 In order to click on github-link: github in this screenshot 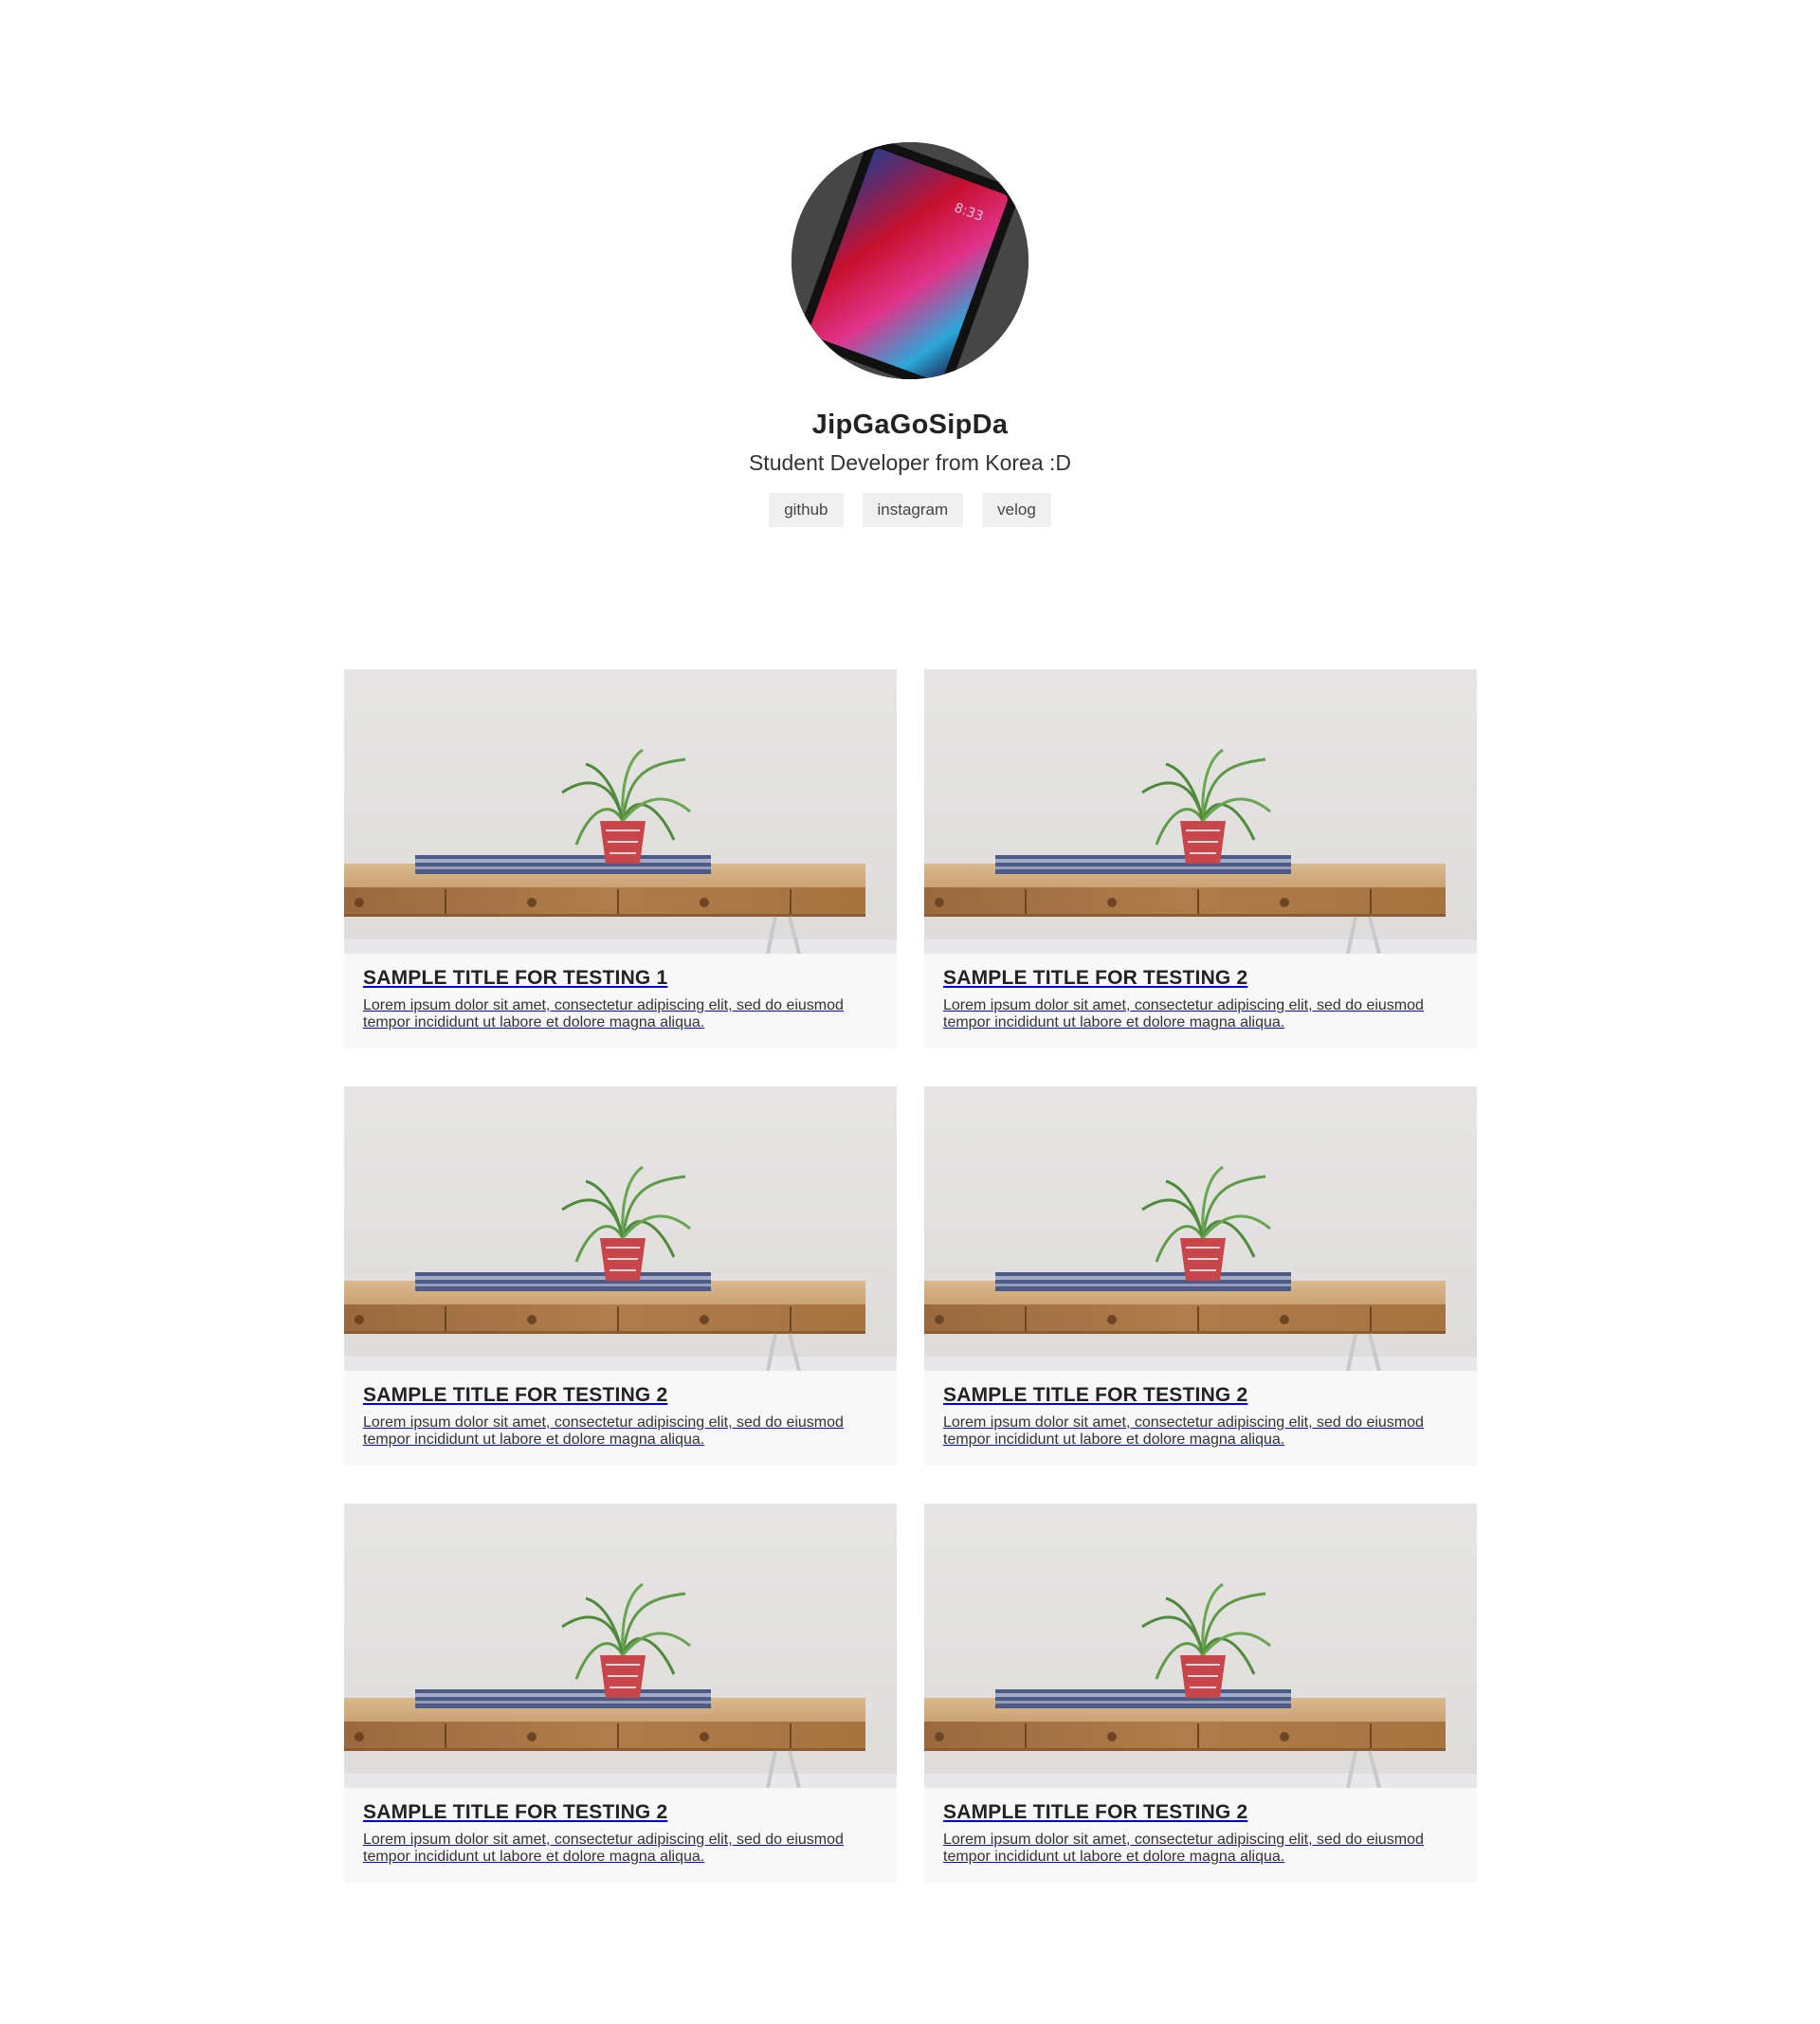, I will do `click(806, 510)`.